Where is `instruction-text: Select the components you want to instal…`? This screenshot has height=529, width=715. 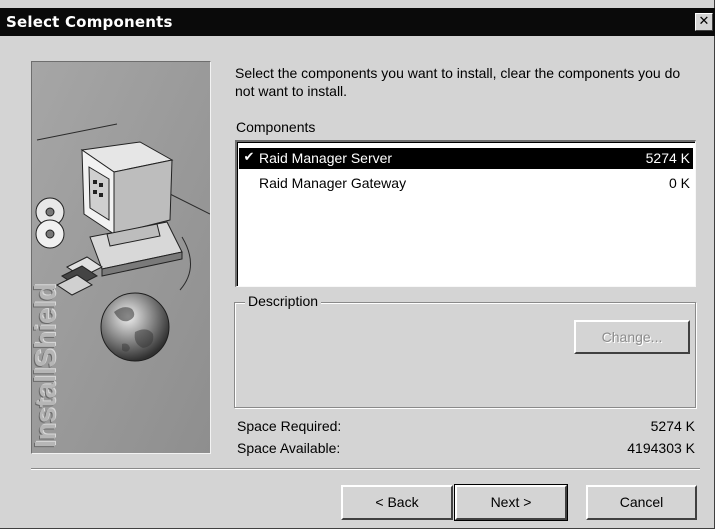
instruction-text: Select the components you want to instal… is located at coordinates (458, 82).